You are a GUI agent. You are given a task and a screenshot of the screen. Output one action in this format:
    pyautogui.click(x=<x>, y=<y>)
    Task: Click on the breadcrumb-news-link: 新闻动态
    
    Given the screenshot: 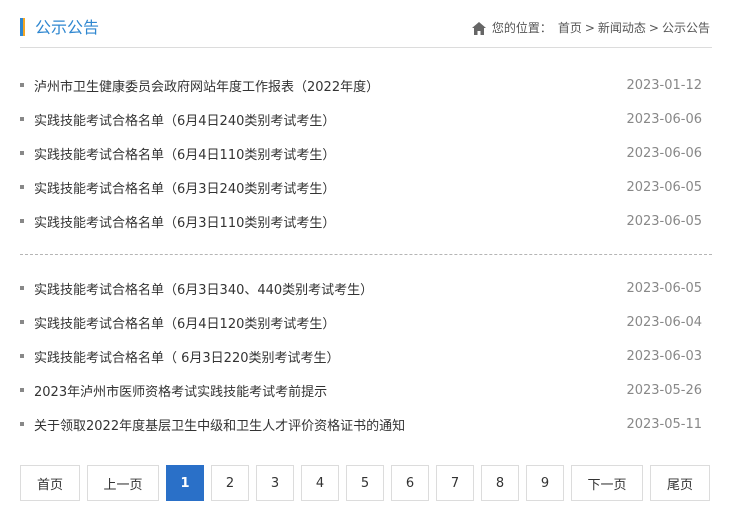 What is the action you would take?
    pyautogui.click(x=622, y=28)
    